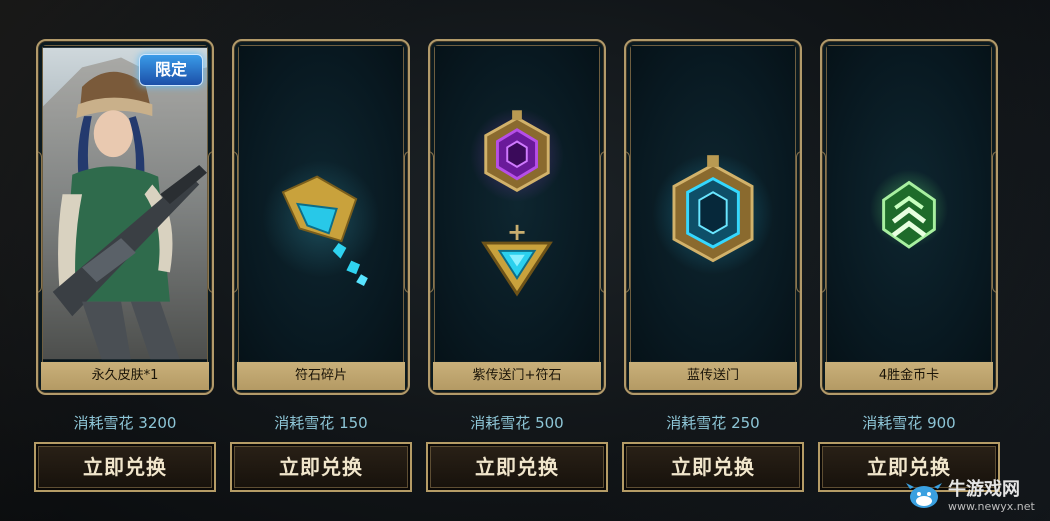 This screenshot has height=521, width=1050. I want to click on item-cost: 消耗雪花 150, so click(321, 423).